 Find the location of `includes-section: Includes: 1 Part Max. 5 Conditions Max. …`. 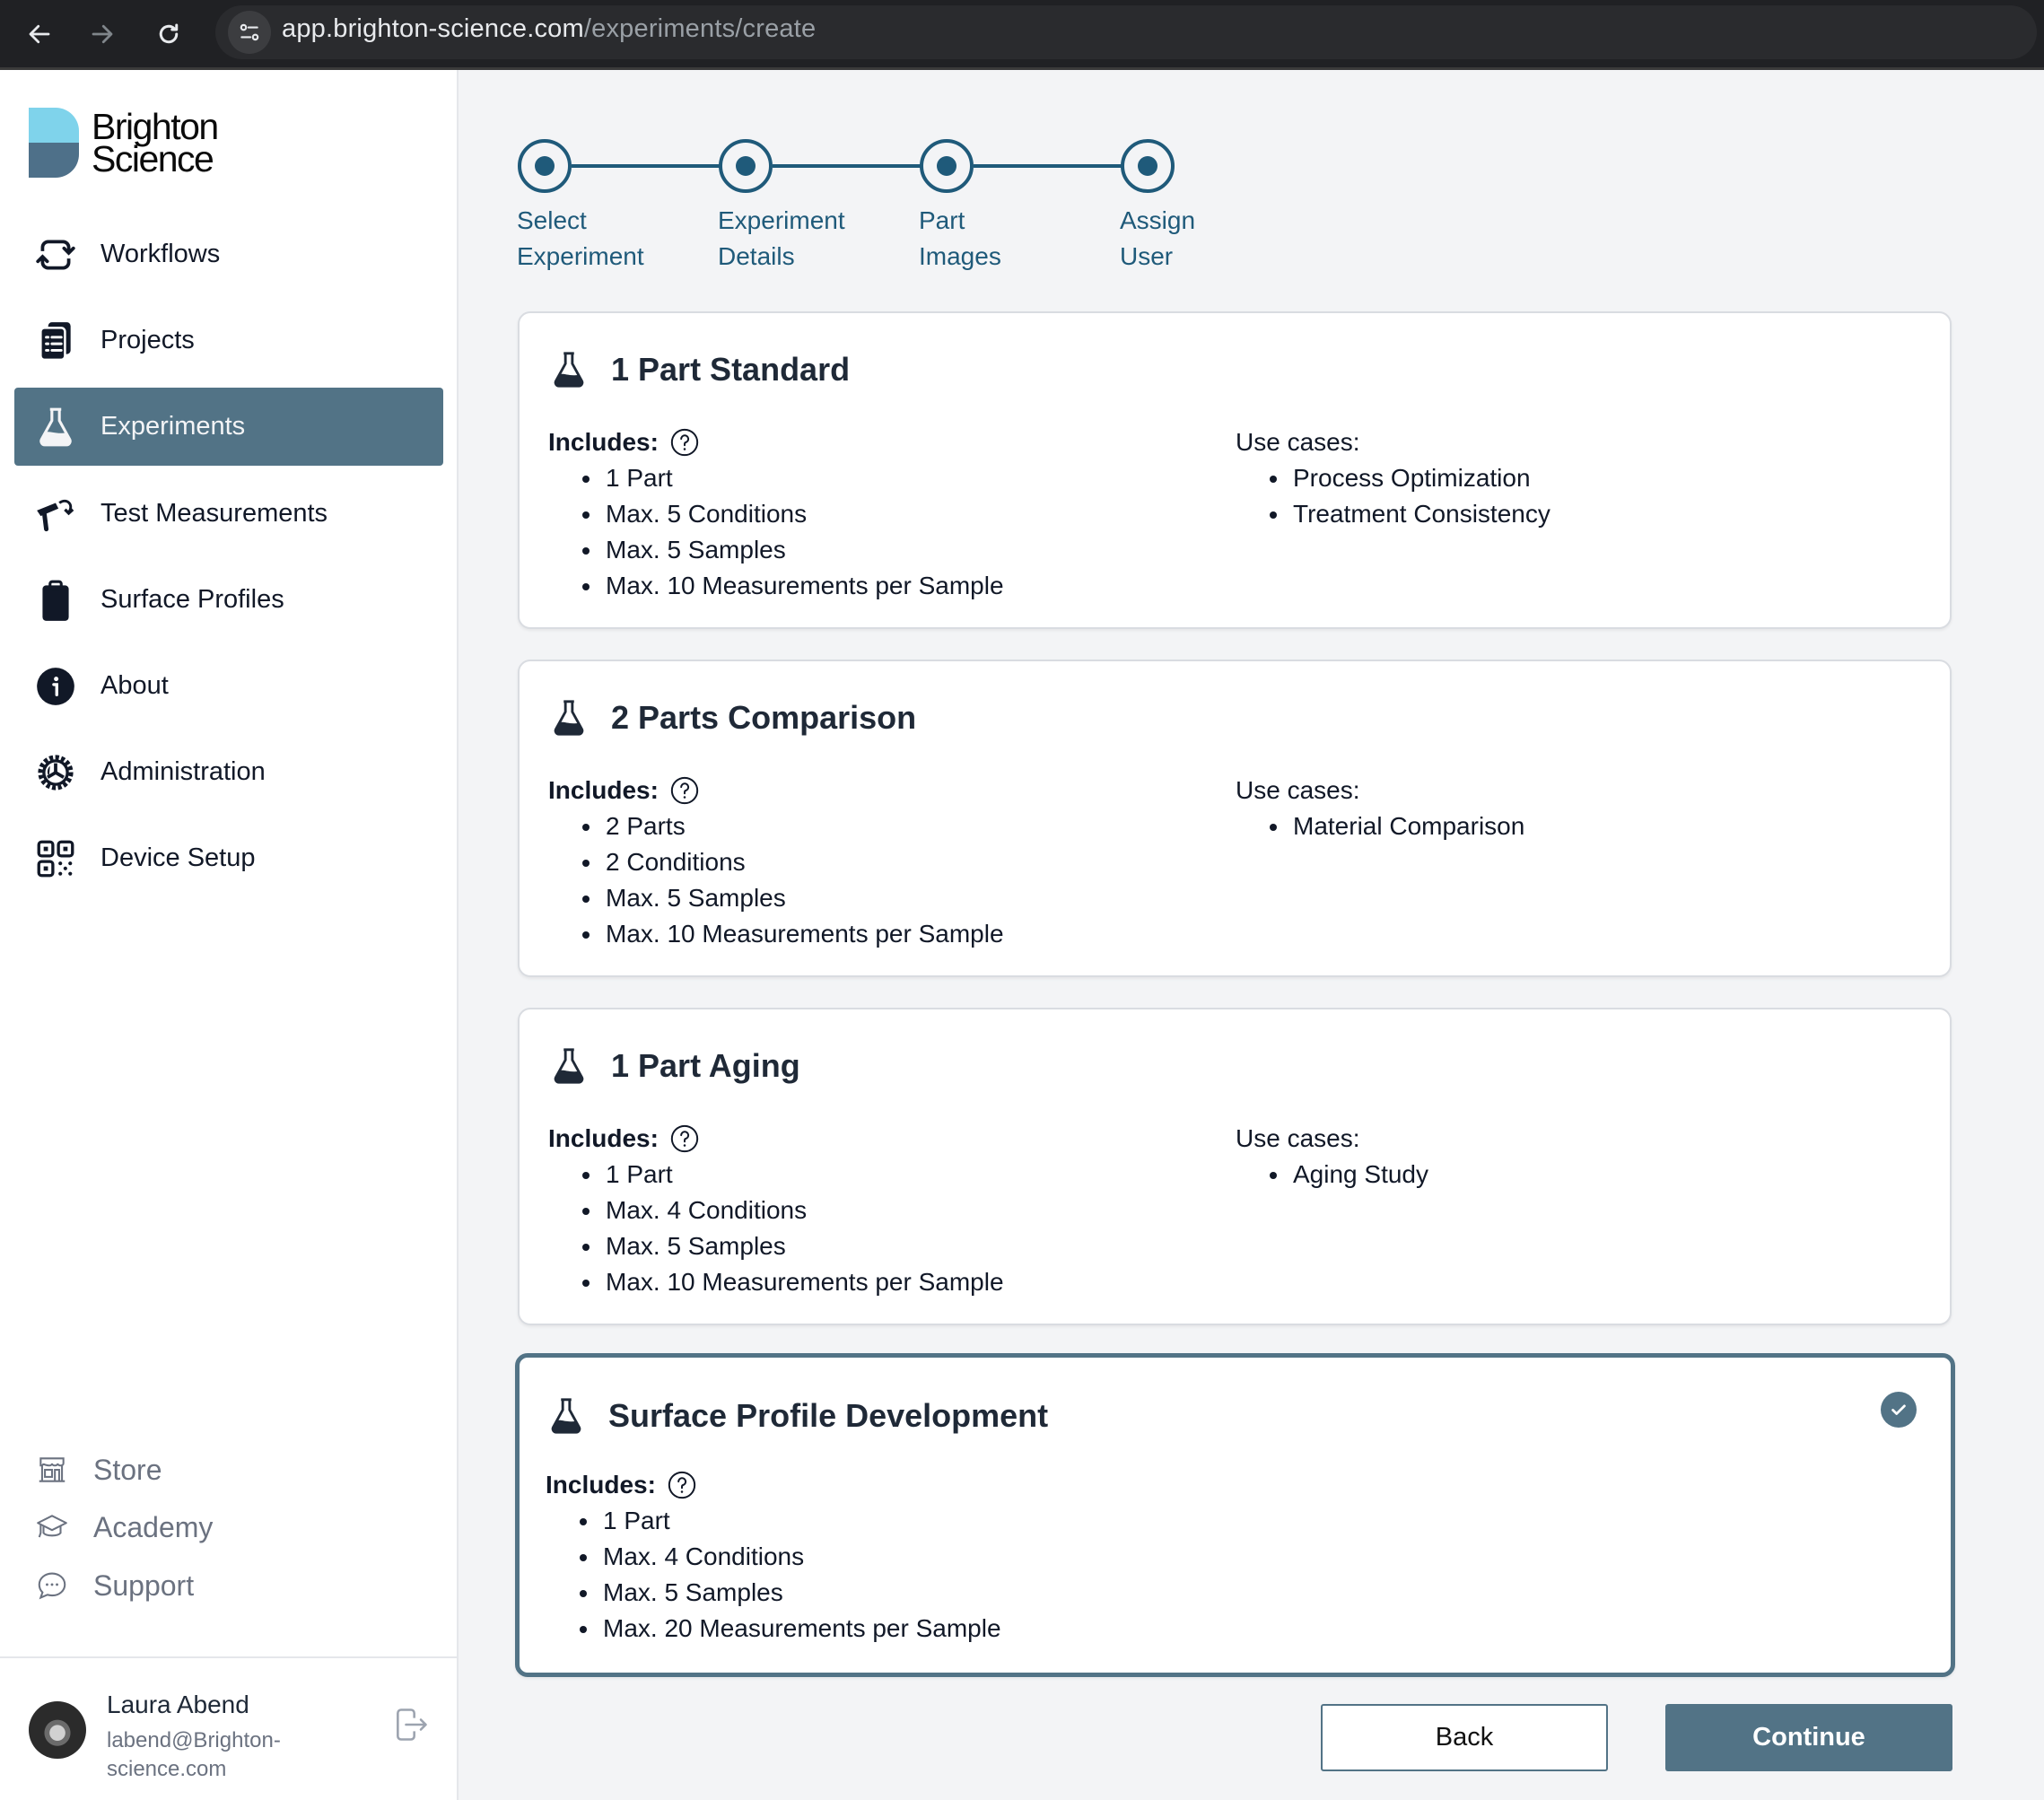

includes-section: Includes: 1 Part Max. 5 Conditions Max. … is located at coordinates (776, 514).